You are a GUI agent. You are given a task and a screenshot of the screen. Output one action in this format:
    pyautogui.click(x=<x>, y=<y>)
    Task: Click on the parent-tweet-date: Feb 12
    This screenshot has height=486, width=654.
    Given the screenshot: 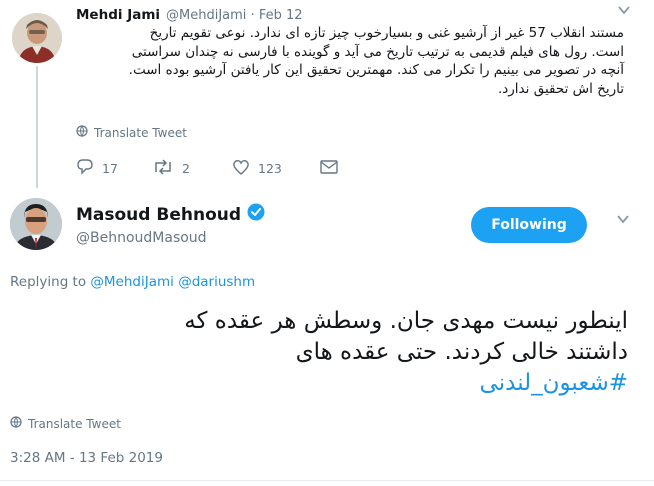 What is the action you would take?
    pyautogui.click(x=281, y=15)
    